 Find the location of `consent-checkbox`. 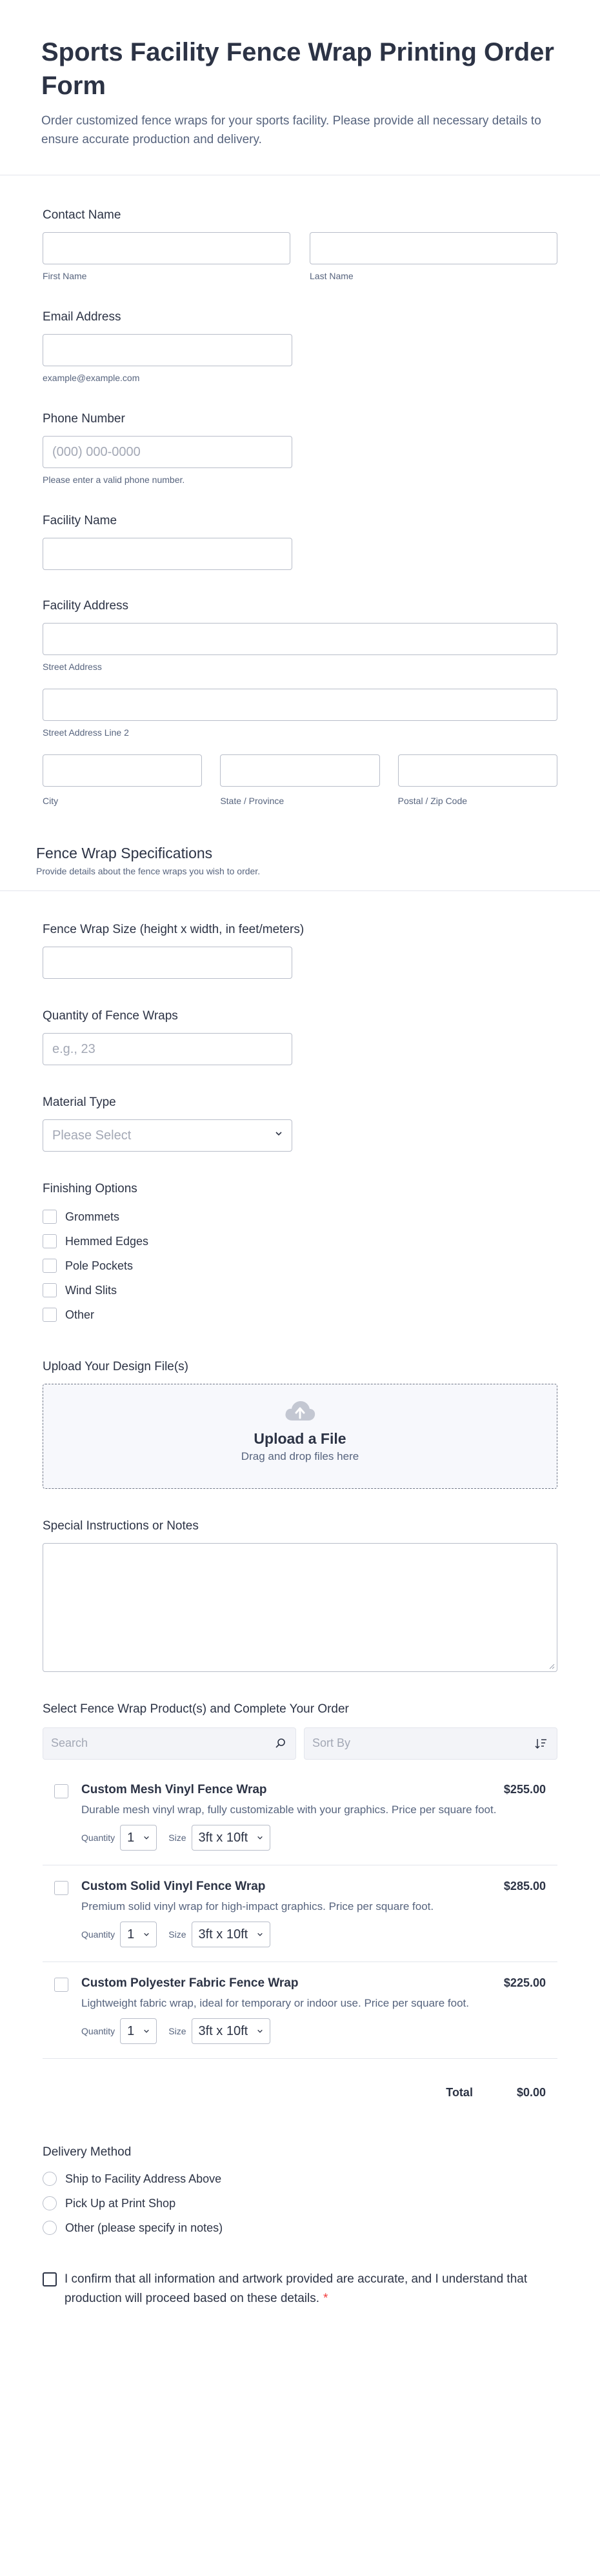

consent-checkbox is located at coordinates (50, 2279).